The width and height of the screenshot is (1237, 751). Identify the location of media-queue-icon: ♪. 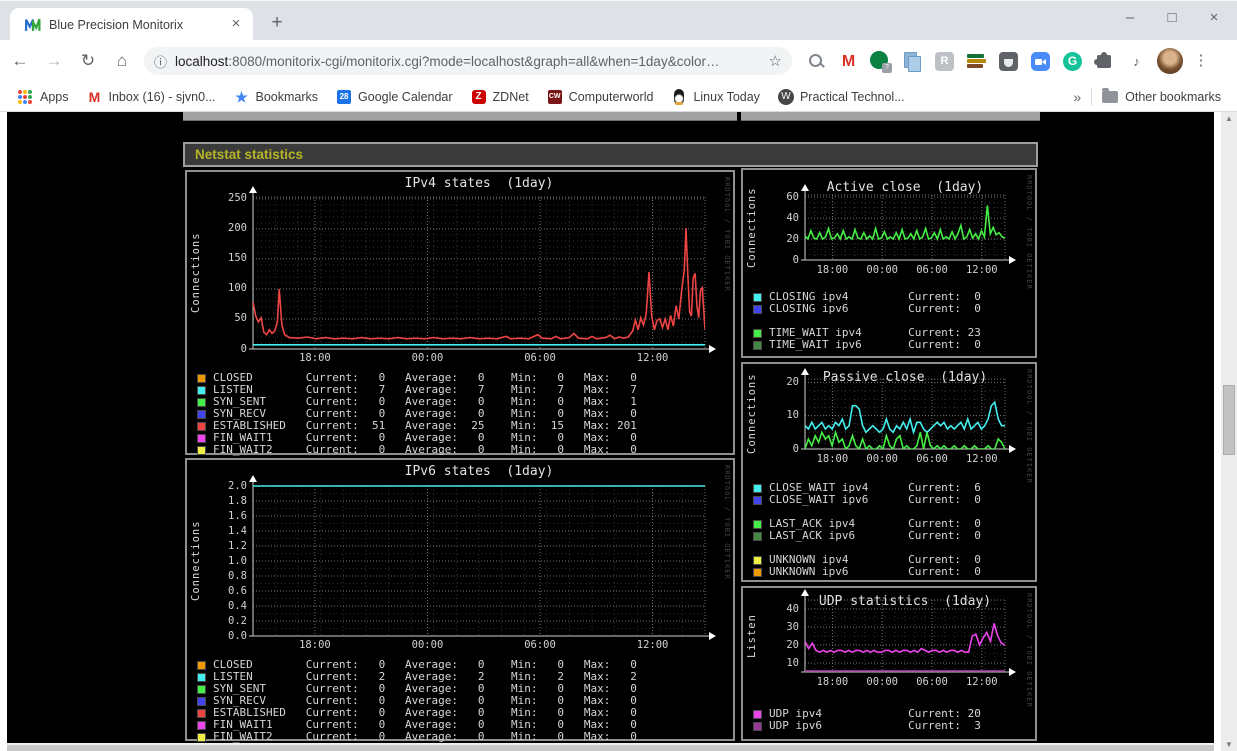
(1136, 61).